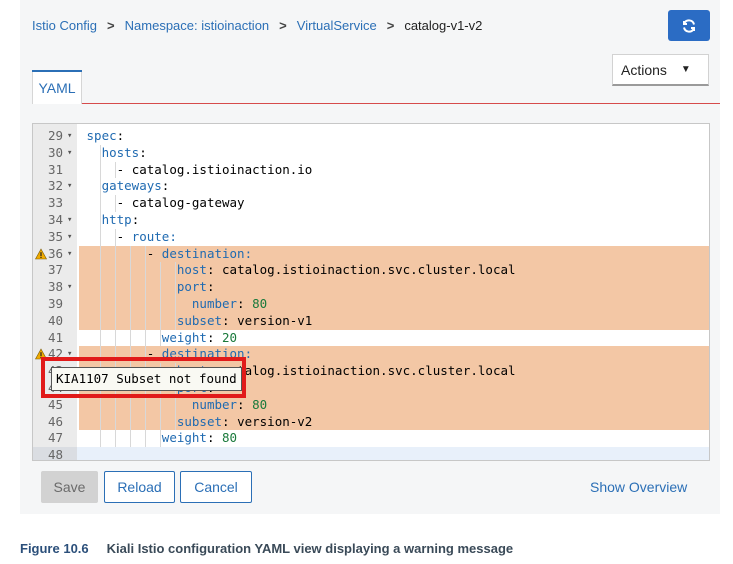 The width and height of the screenshot is (733, 564). Describe the element at coordinates (55, 405) in the screenshot. I see `line-number: 45` at that location.